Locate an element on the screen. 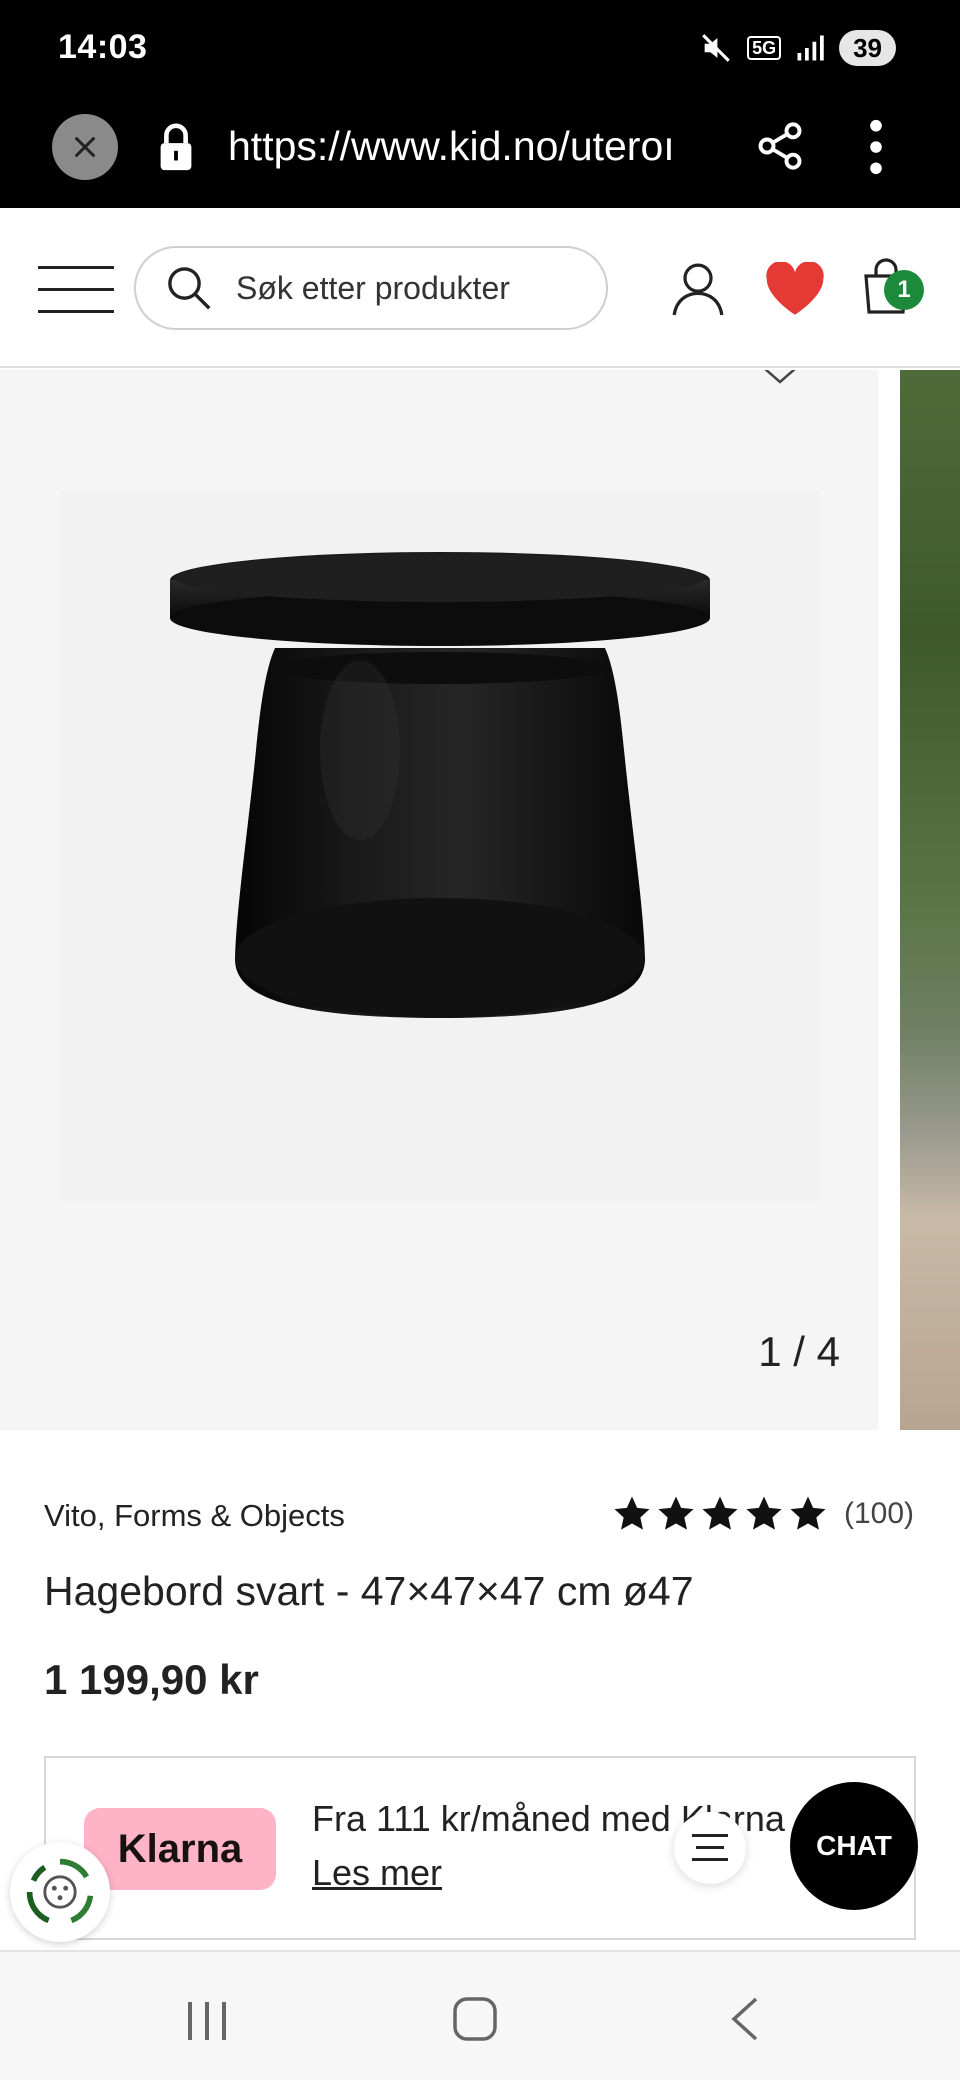  klarna-logo: Klarna is located at coordinates (180, 1849).